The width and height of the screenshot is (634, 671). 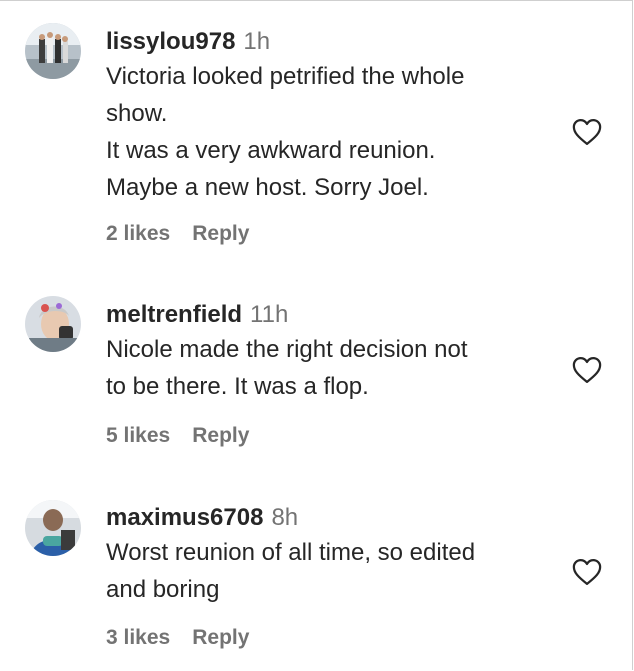 I want to click on comment-time: 8h, so click(x=285, y=517).